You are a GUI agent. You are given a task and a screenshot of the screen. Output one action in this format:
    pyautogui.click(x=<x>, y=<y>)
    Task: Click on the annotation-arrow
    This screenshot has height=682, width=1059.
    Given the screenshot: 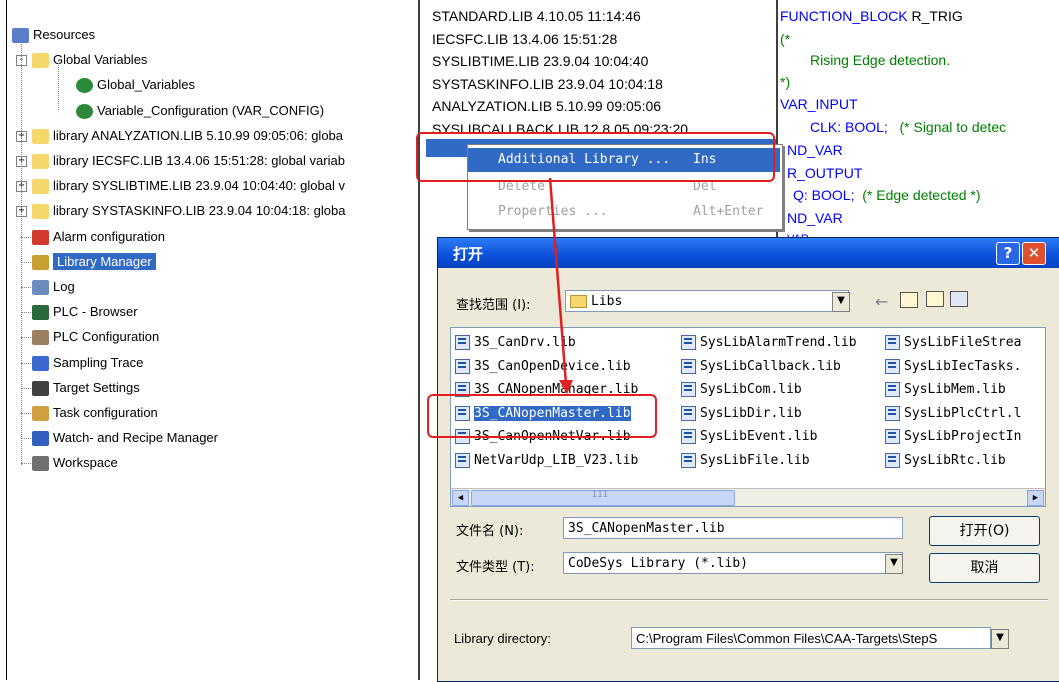 What is the action you would take?
    pyautogui.click(x=560, y=285)
    